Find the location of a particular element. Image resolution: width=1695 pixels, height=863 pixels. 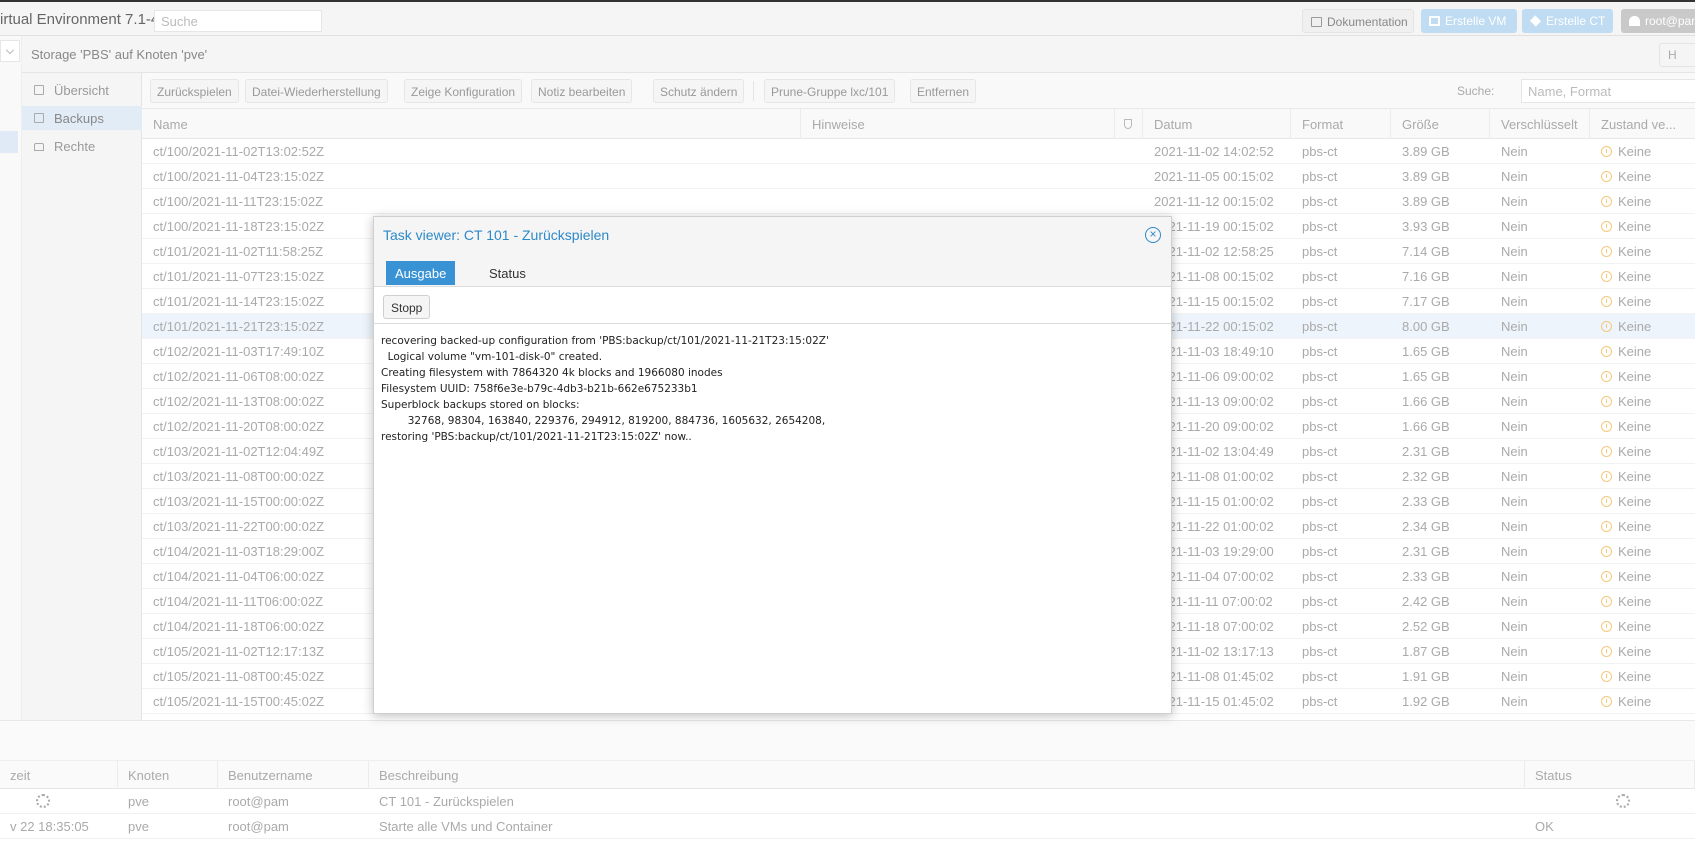

file-restore-button: Datei-Wiederherstellung is located at coordinates (316, 91).